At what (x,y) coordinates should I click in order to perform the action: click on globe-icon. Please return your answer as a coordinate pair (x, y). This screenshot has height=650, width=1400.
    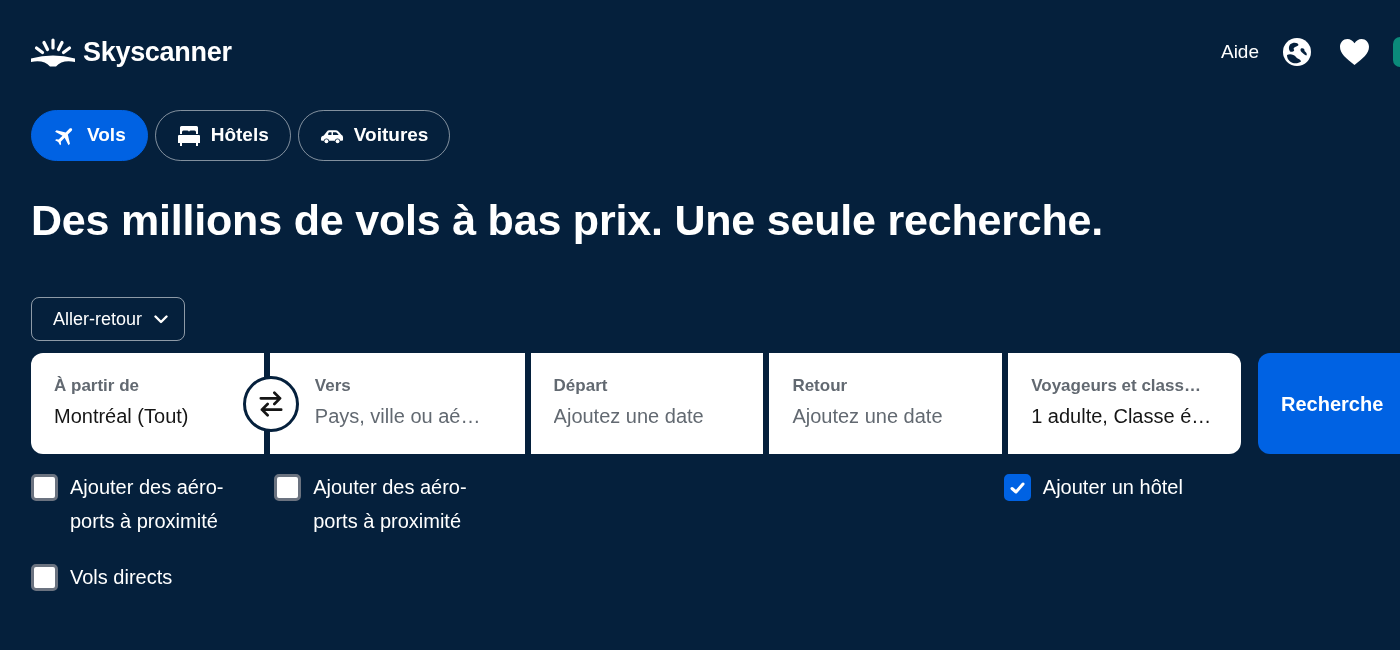
    Looking at the image, I should click on (1297, 52).